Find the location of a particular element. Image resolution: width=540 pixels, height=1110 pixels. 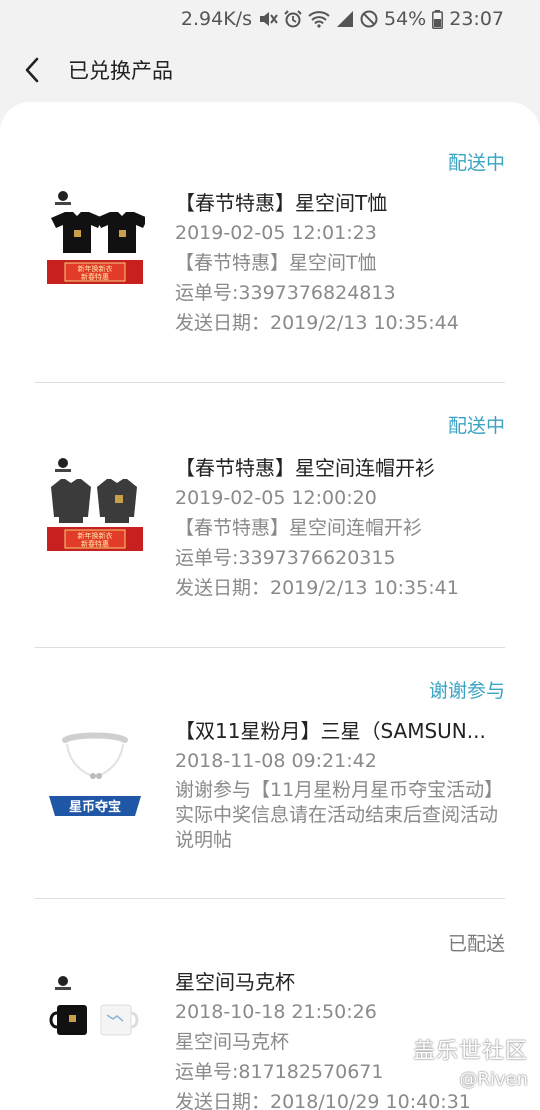

block-icon is located at coordinates (369, 19).